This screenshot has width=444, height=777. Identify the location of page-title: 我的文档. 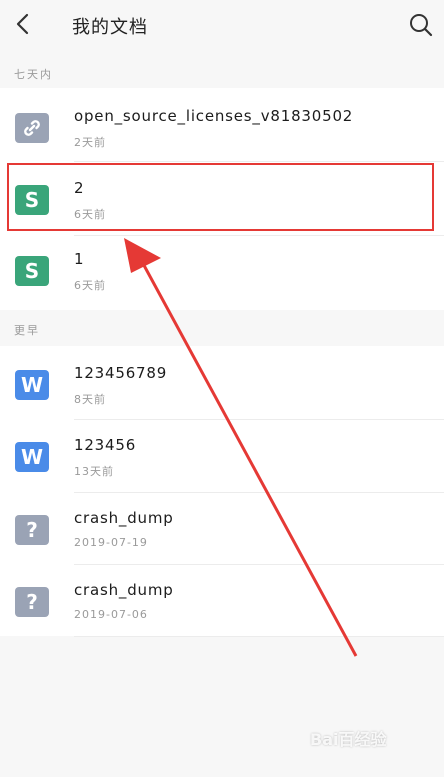
(110, 27).